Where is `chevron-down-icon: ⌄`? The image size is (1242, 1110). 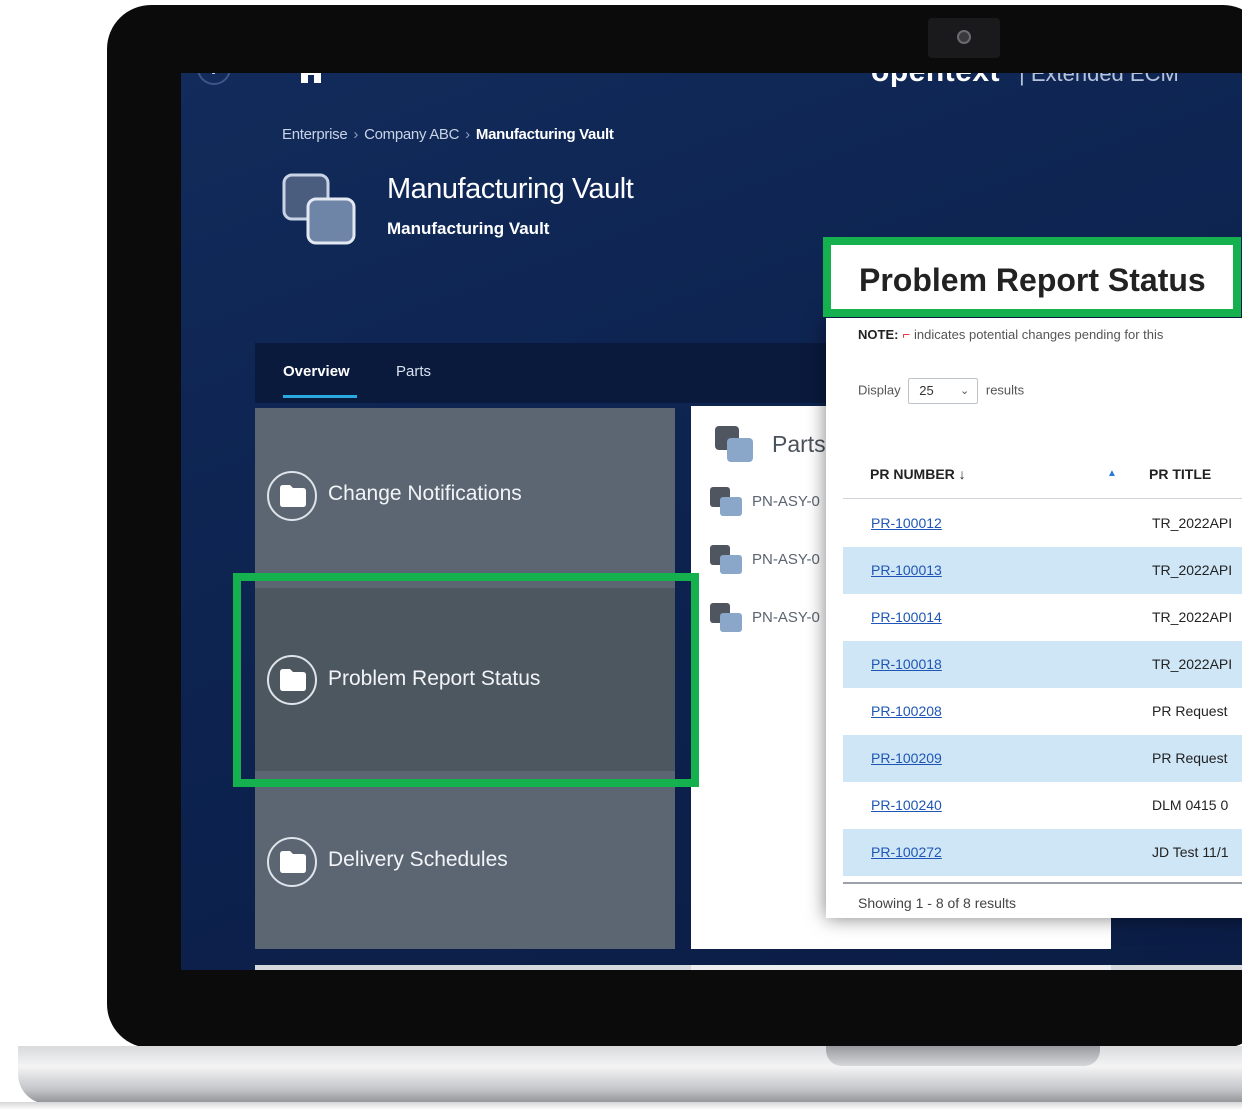
chevron-down-icon: ⌄ is located at coordinates (965, 391).